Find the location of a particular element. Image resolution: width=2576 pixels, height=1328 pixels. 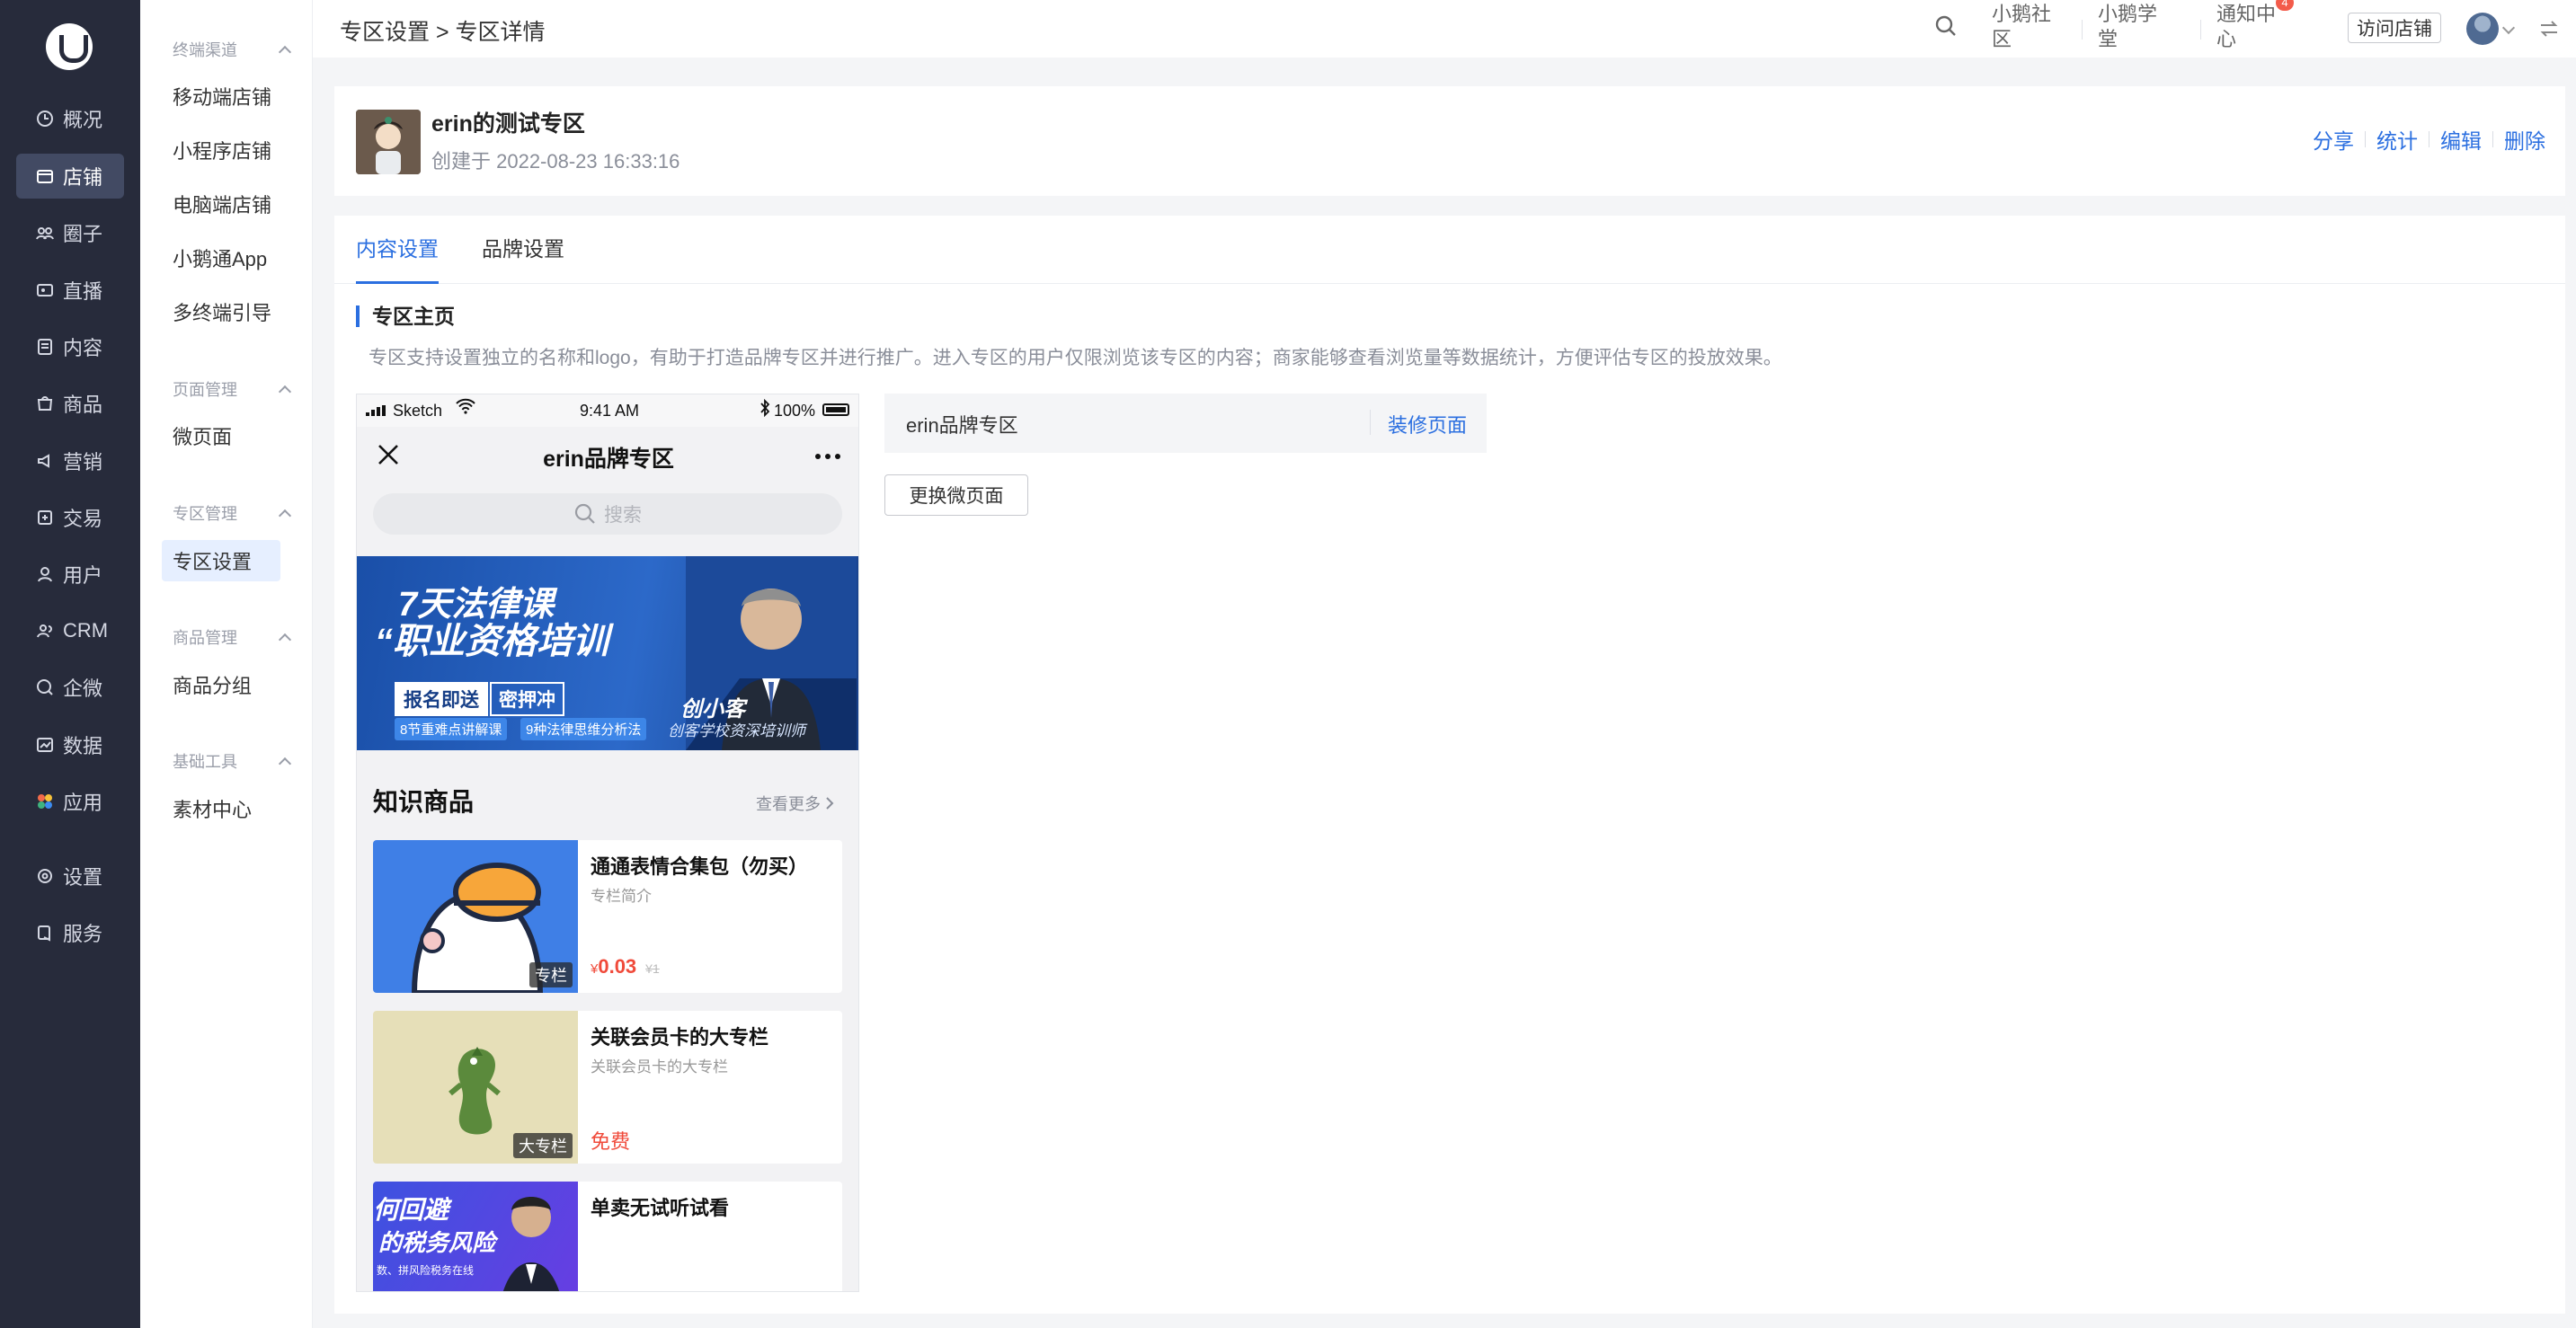

edit-link: 编辑 is located at coordinates (2461, 139).